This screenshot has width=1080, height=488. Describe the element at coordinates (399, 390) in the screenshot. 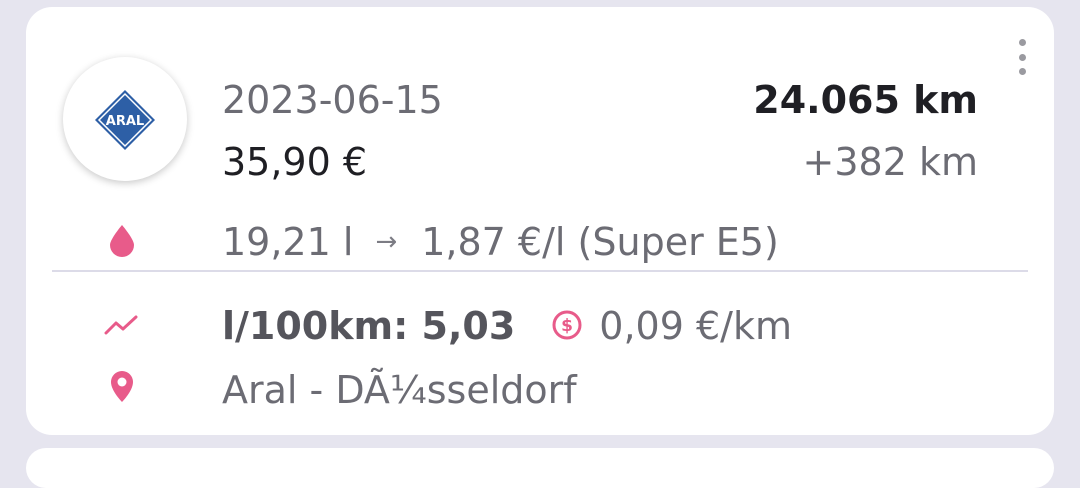

I see `station-name: Aral - DÃ¼sseldorf` at that location.